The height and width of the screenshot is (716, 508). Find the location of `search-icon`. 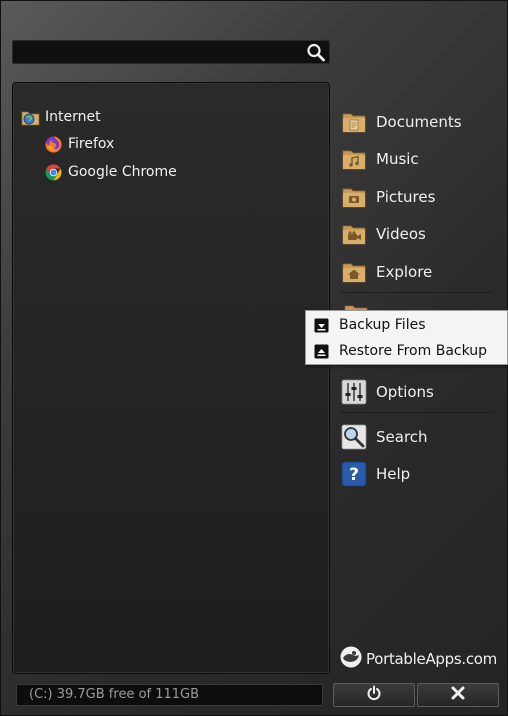

search-icon is located at coordinates (316, 52).